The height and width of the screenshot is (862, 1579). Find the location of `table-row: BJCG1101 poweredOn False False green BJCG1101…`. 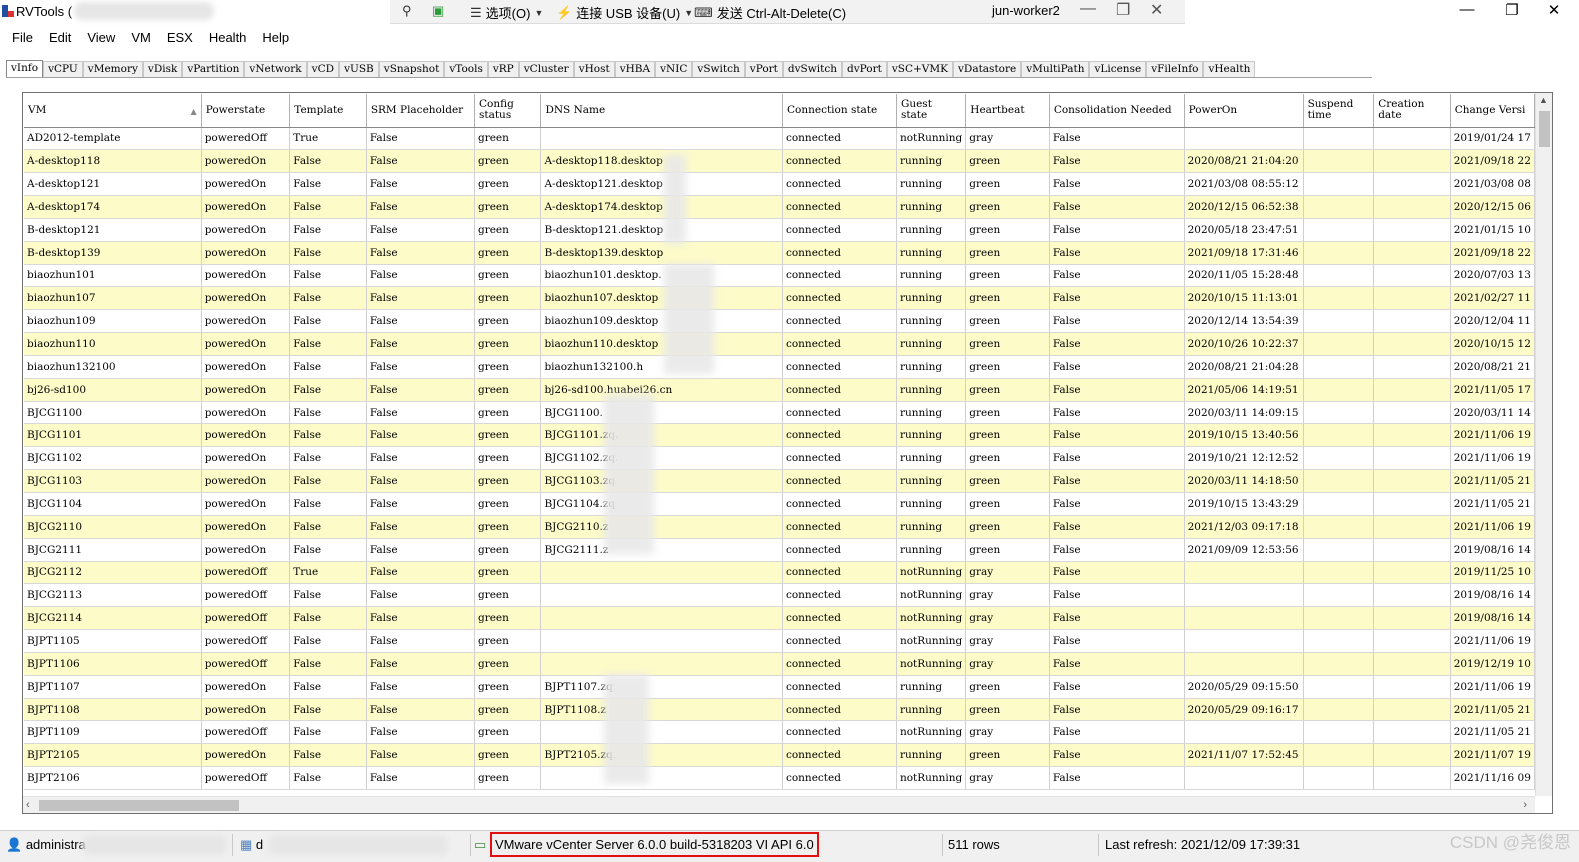

table-row: BJCG1101 poweredOn False False green BJCG1101… is located at coordinates (779, 435).